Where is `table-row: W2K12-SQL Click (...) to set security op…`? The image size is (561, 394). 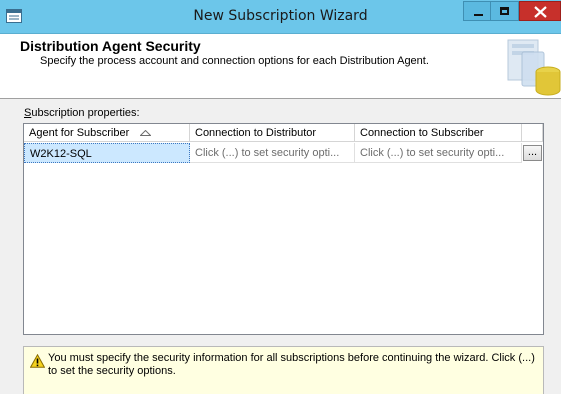
table-row: W2K12-SQL Click (...) to set security op… is located at coordinates (283, 153).